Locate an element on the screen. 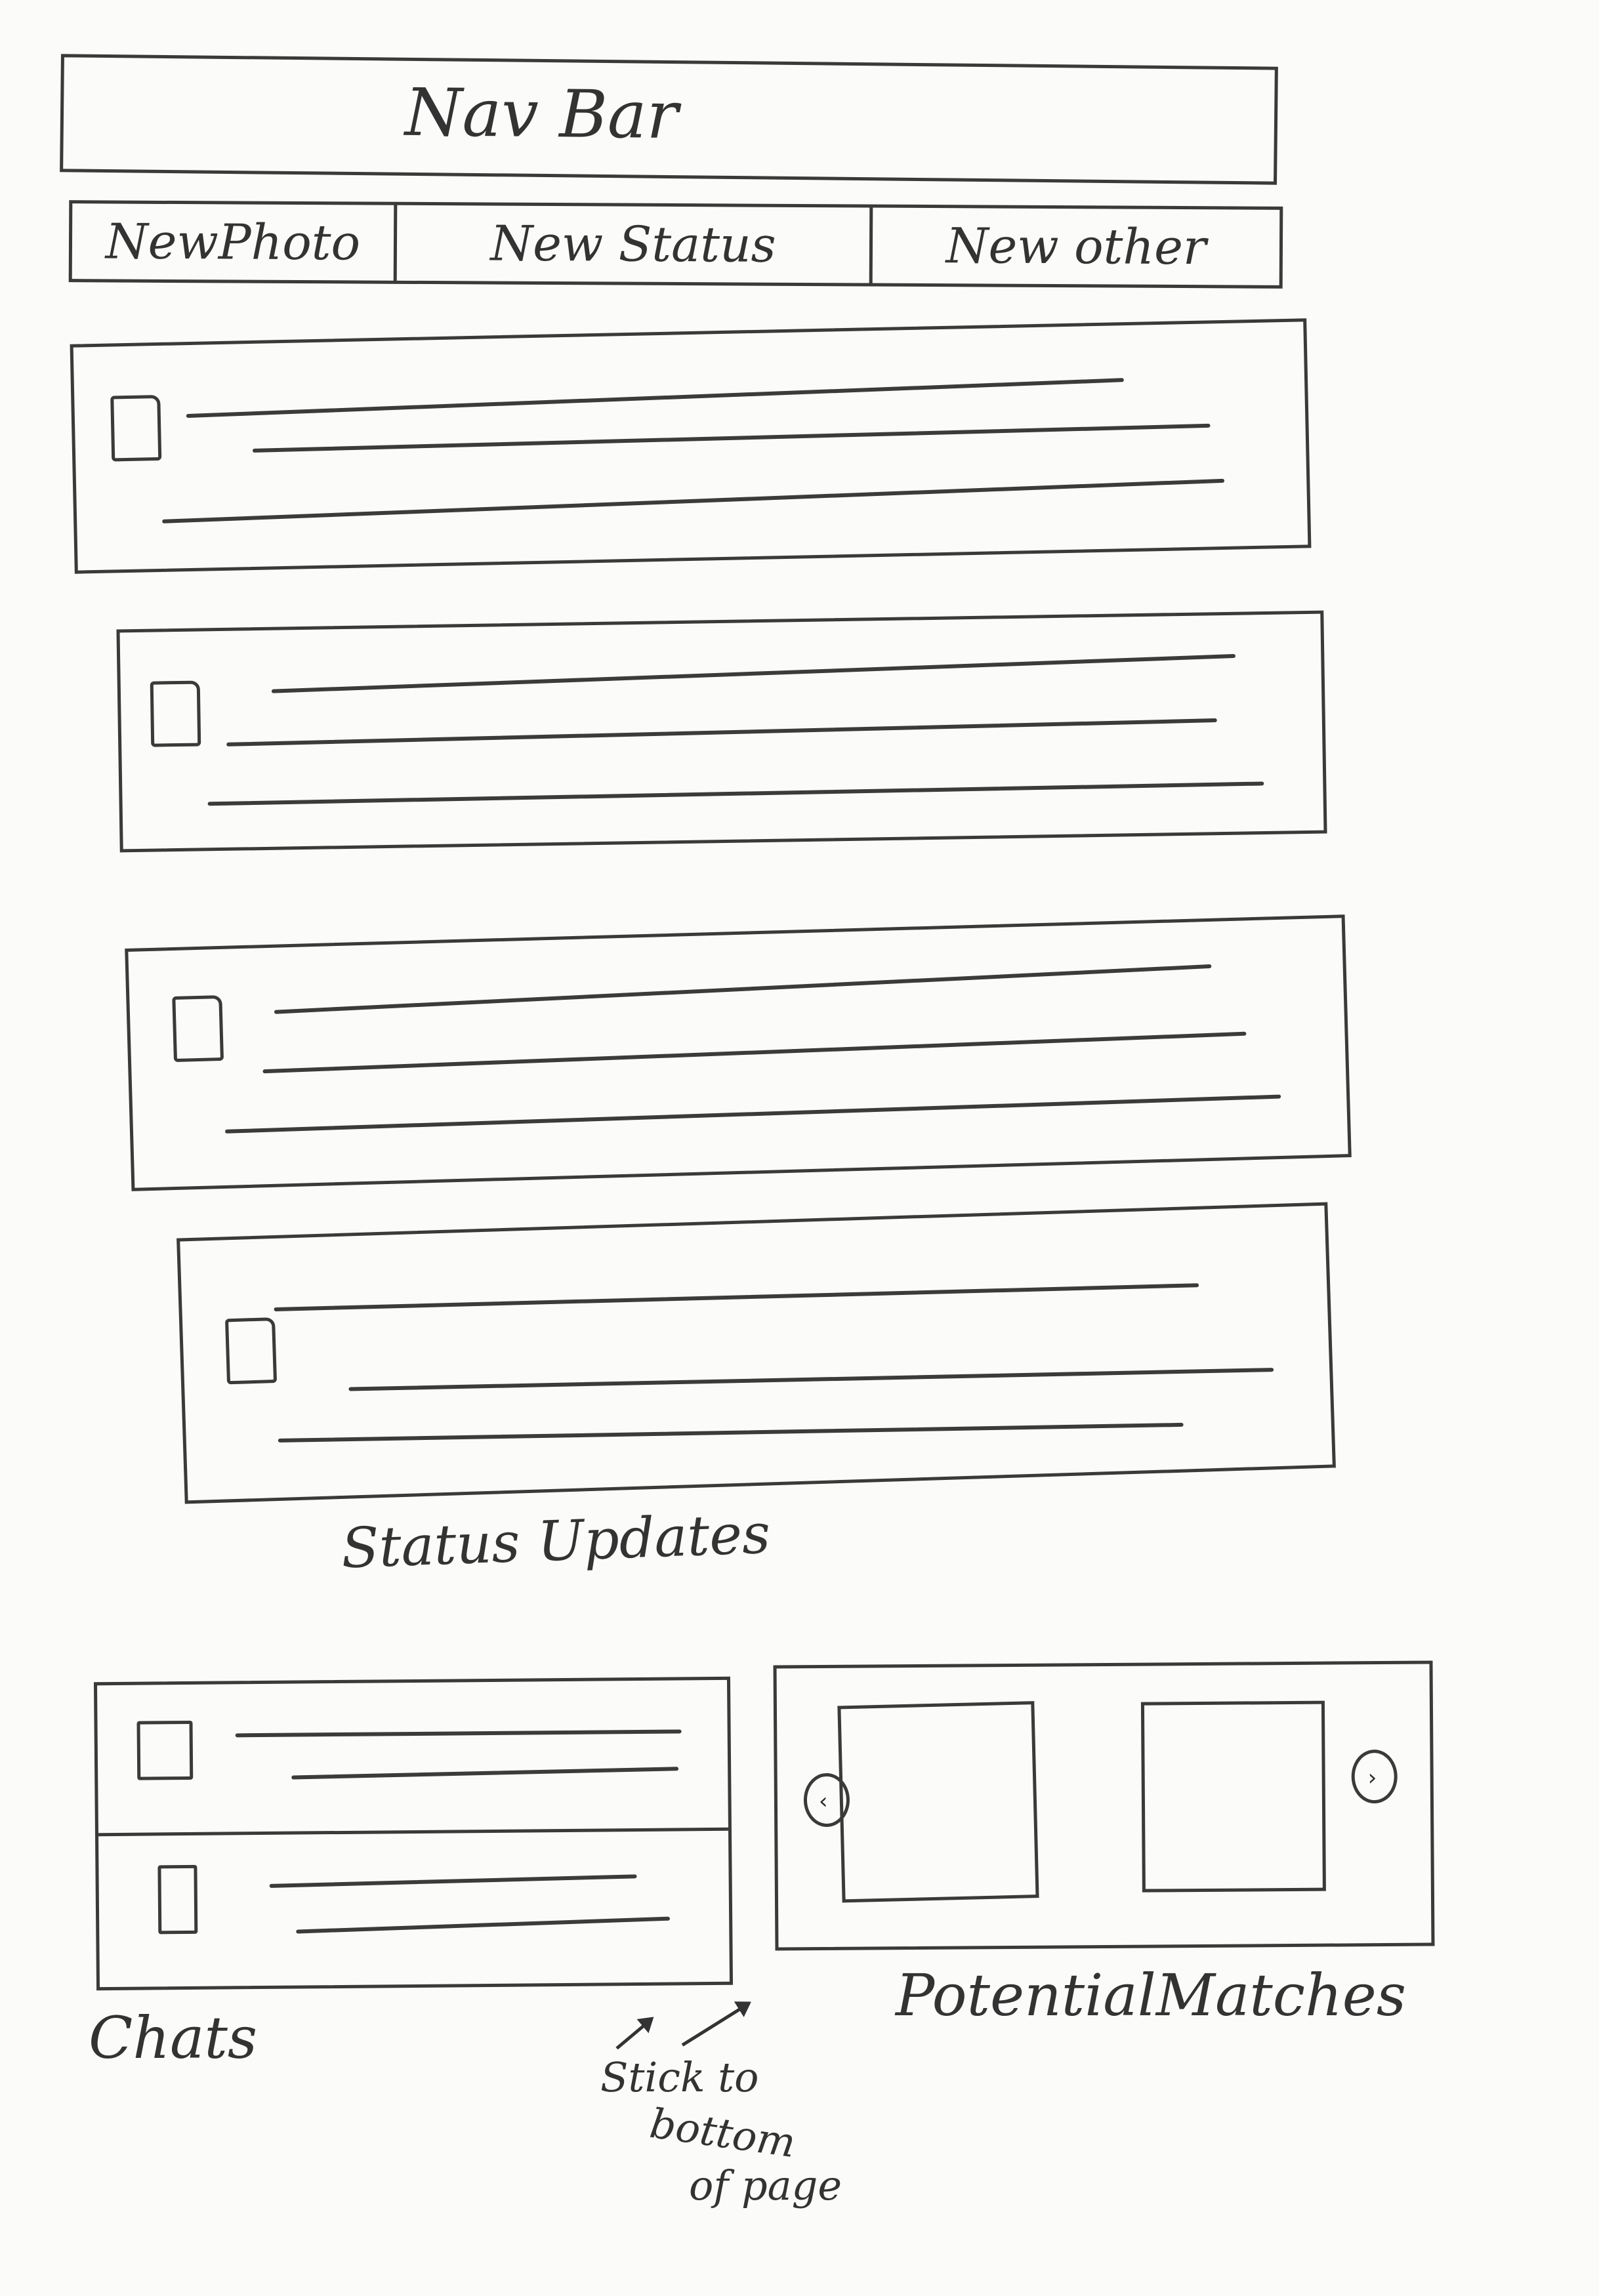  annotation-line: bottom is located at coordinates (723, 2133).